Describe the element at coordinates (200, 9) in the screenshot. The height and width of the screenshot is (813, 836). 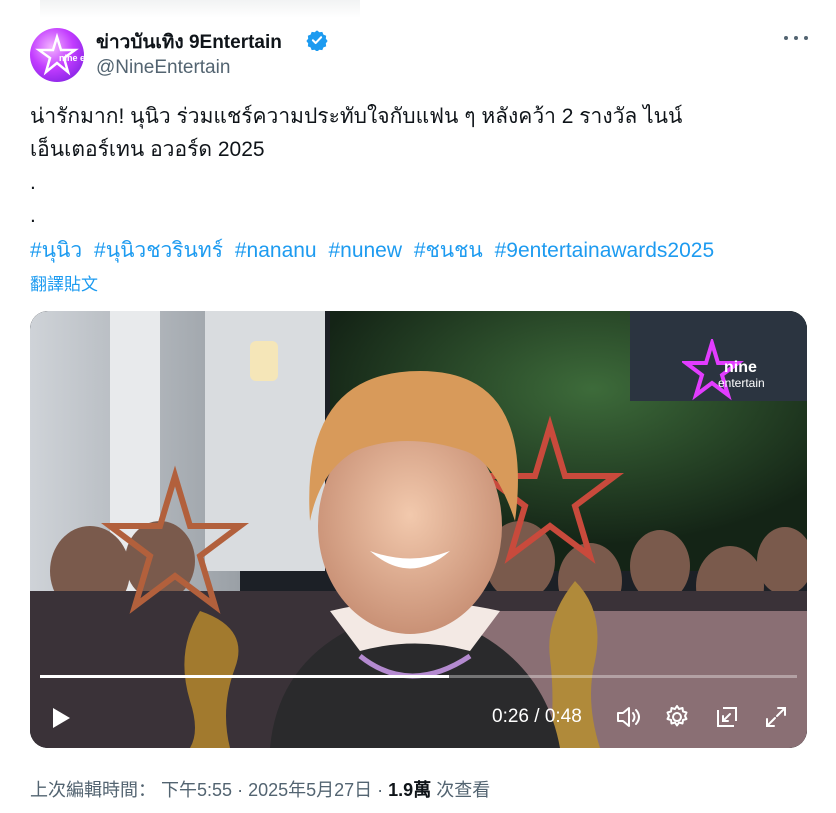
I see `scroll-fade` at that location.